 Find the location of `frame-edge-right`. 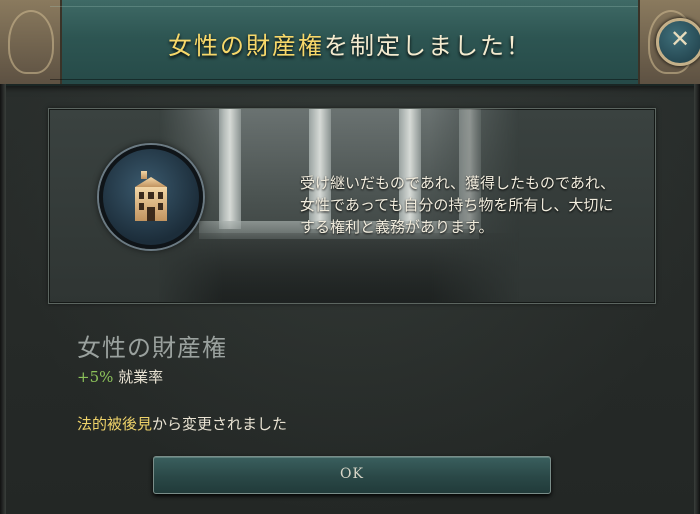

frame-edge-right is located at coordinates (697, 299).